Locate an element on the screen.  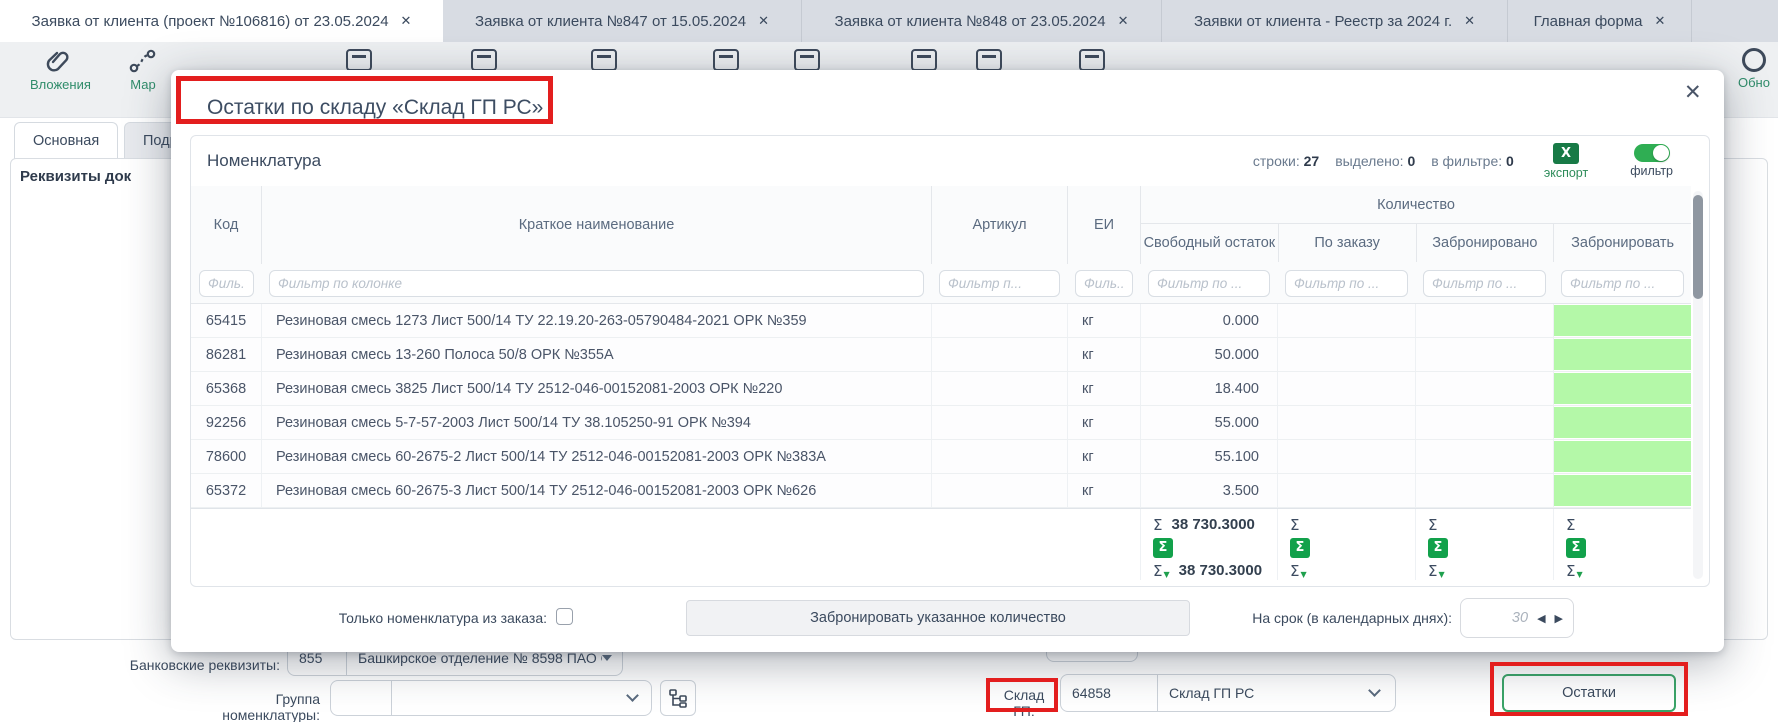
filter-input-name is located at coordinates (596, 283).